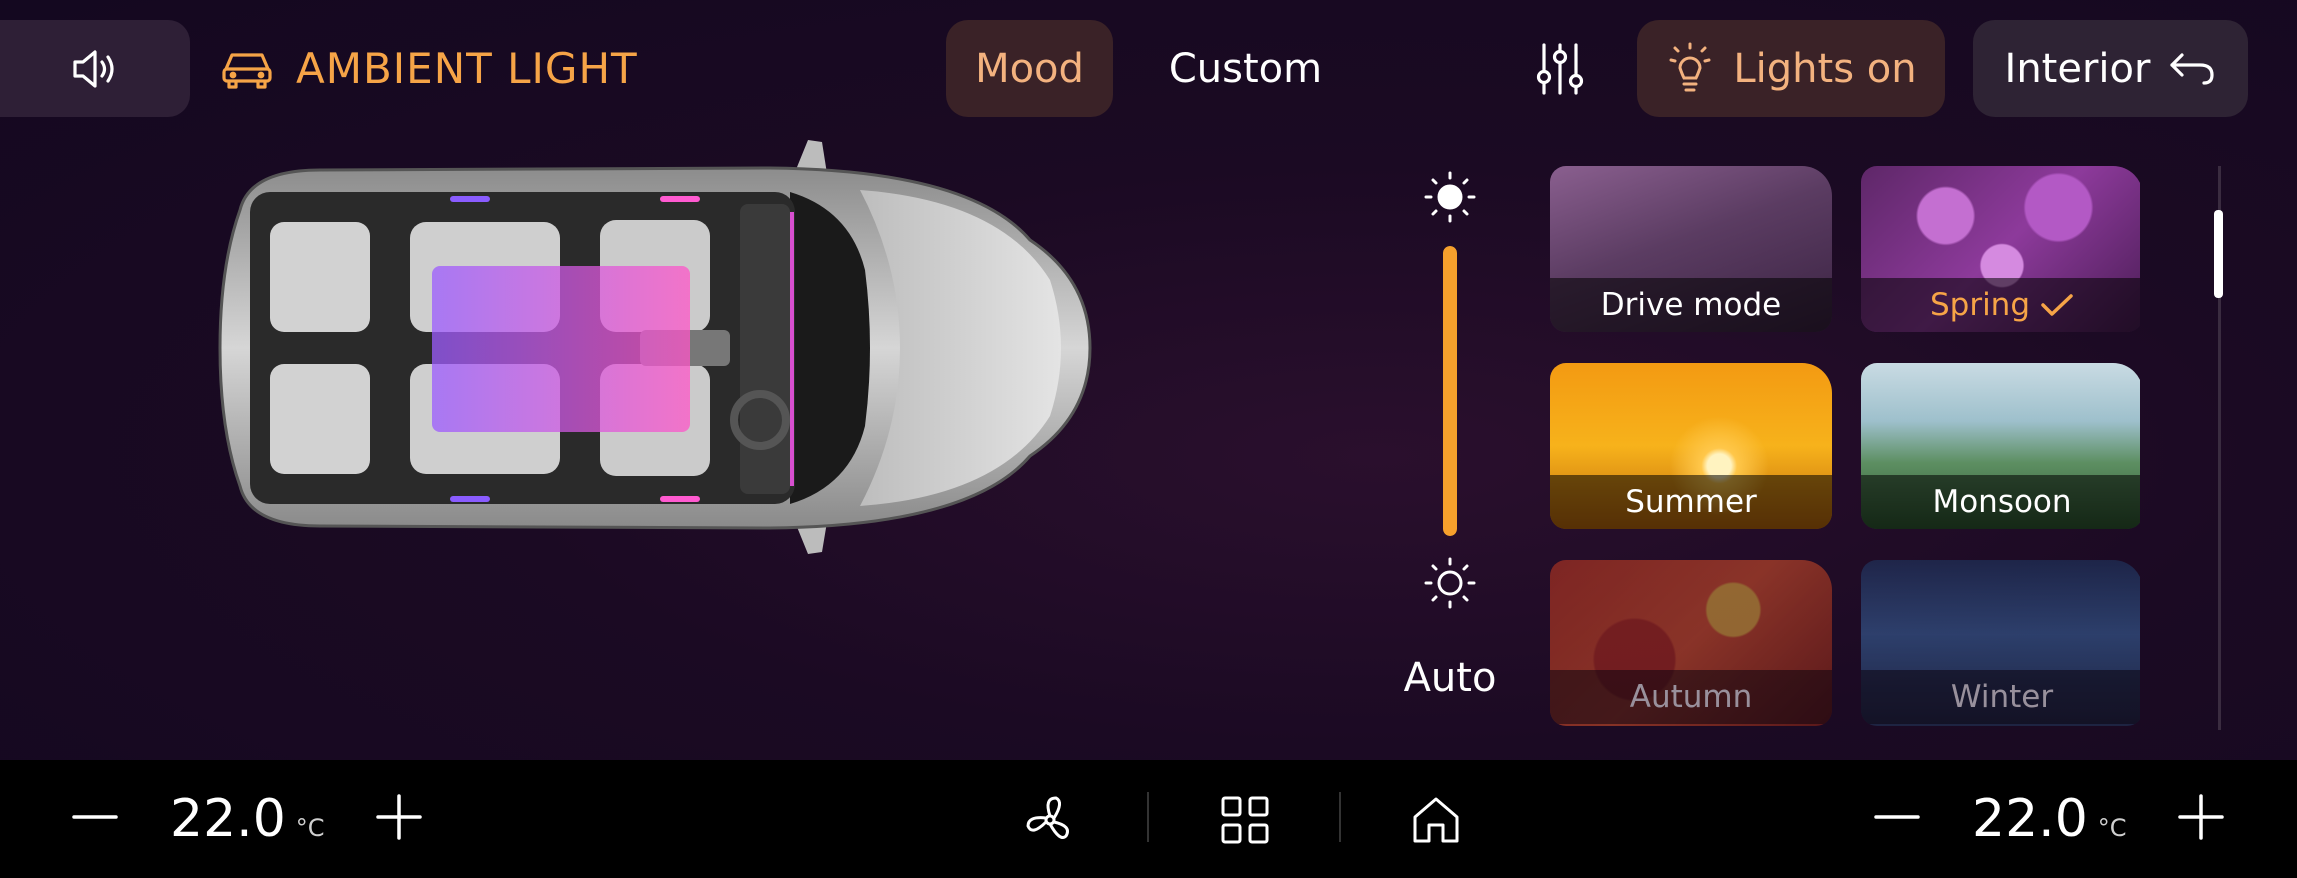 This screenshot has height=878, width=2297. I want to click on back-arrow-icon, so click(2192, 68).